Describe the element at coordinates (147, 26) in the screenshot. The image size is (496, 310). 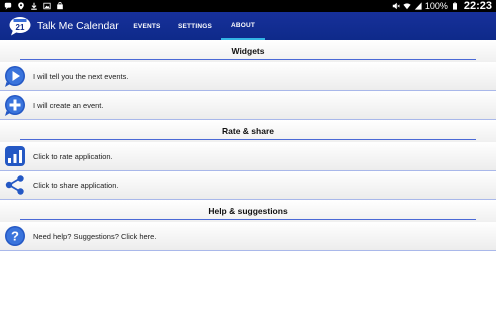
I see `tab-events: EVENTS` at that location.